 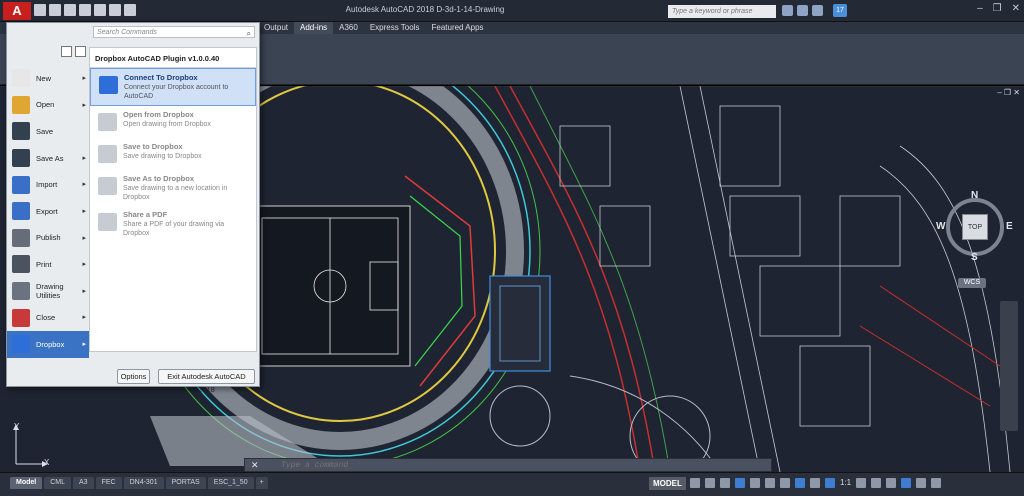 I want to click on layout-tab-esc-1-50: ESC_1_50, so click(x=230, y=483).